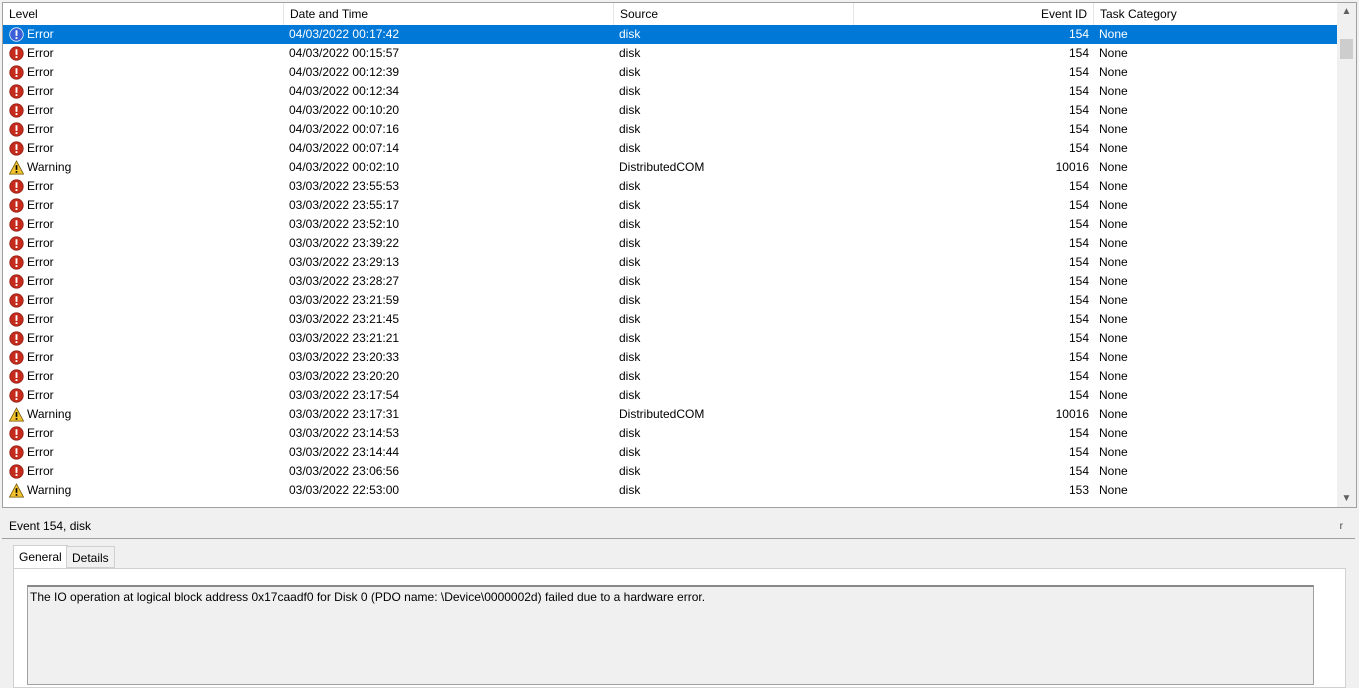  Describe the element at coordinates (344, 433) in the screenshot. I see `date-time-cell: 03/03/2022 23:14:53` at that location.